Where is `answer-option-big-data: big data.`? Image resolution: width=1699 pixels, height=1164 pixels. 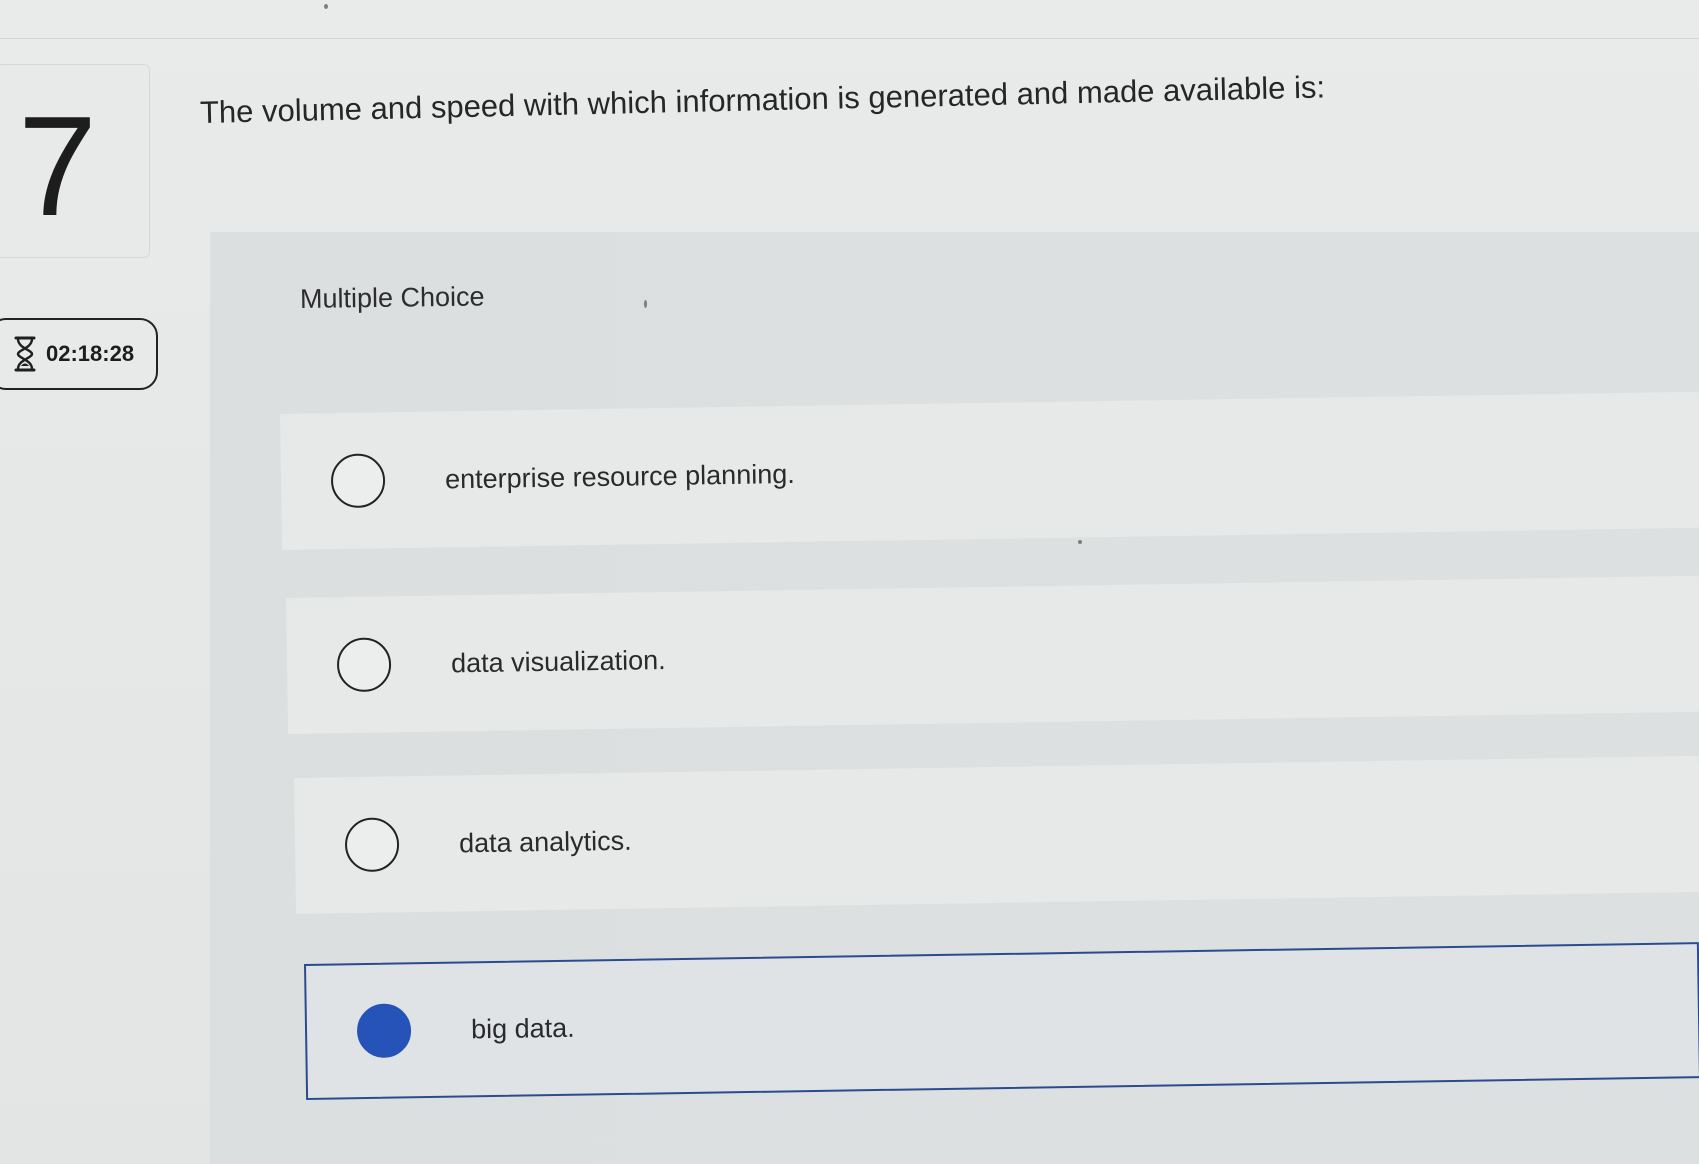
answer-option-big-data: big data. is located at coordinates (1001, 1021).